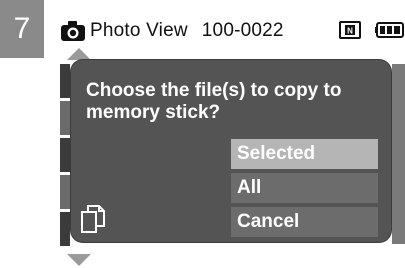 This screenshot has height=268, width=405. Describe the element at coordinates (79, 260) in the screenshot. I see `scroll-down-arrow-icon` at that location.